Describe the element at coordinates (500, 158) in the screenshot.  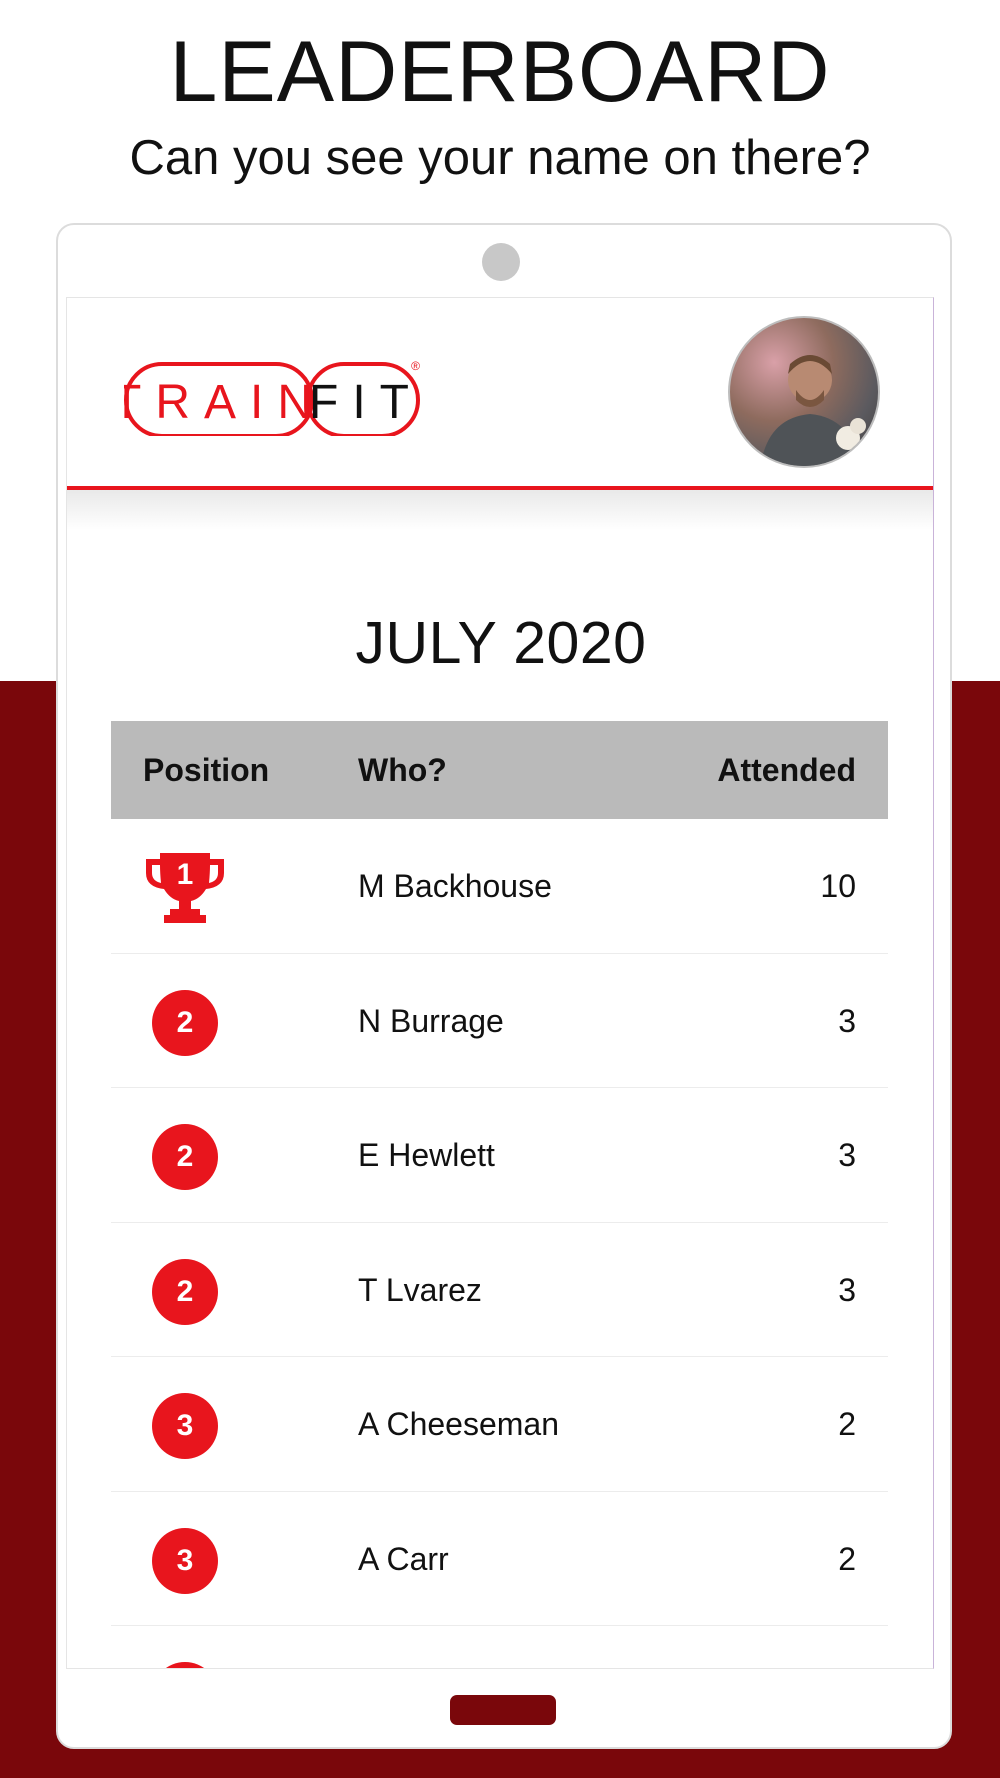
I see `promo-subtitle: Can you see your name on there?` at that location.